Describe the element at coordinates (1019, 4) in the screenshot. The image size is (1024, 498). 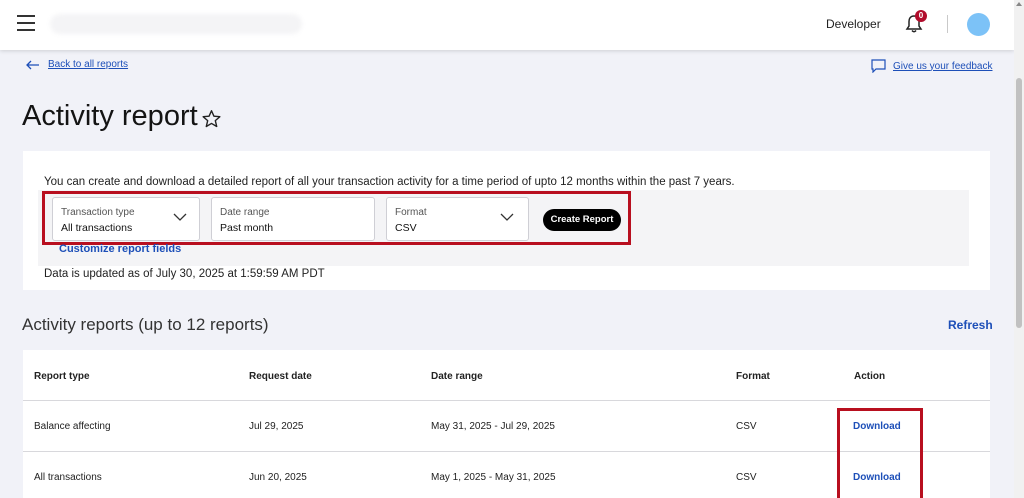
I see `scroll-up-arrow-icon` at that location.